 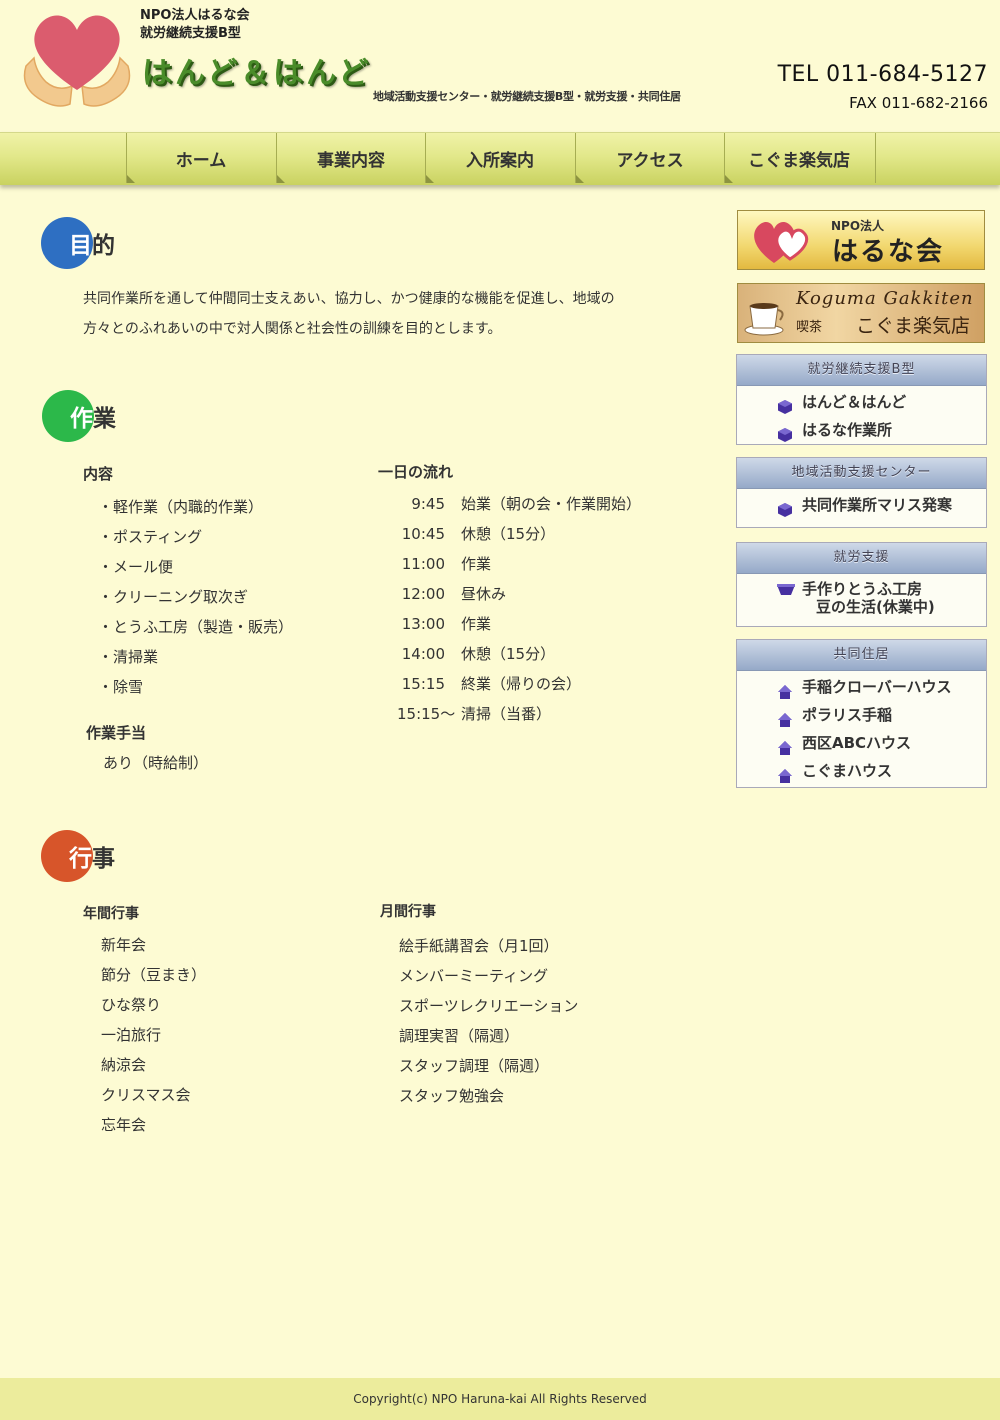 What do you see at coordinates (875, 158) in the screenshot?
I see `nav-divider` at bounding box center [875, 158].